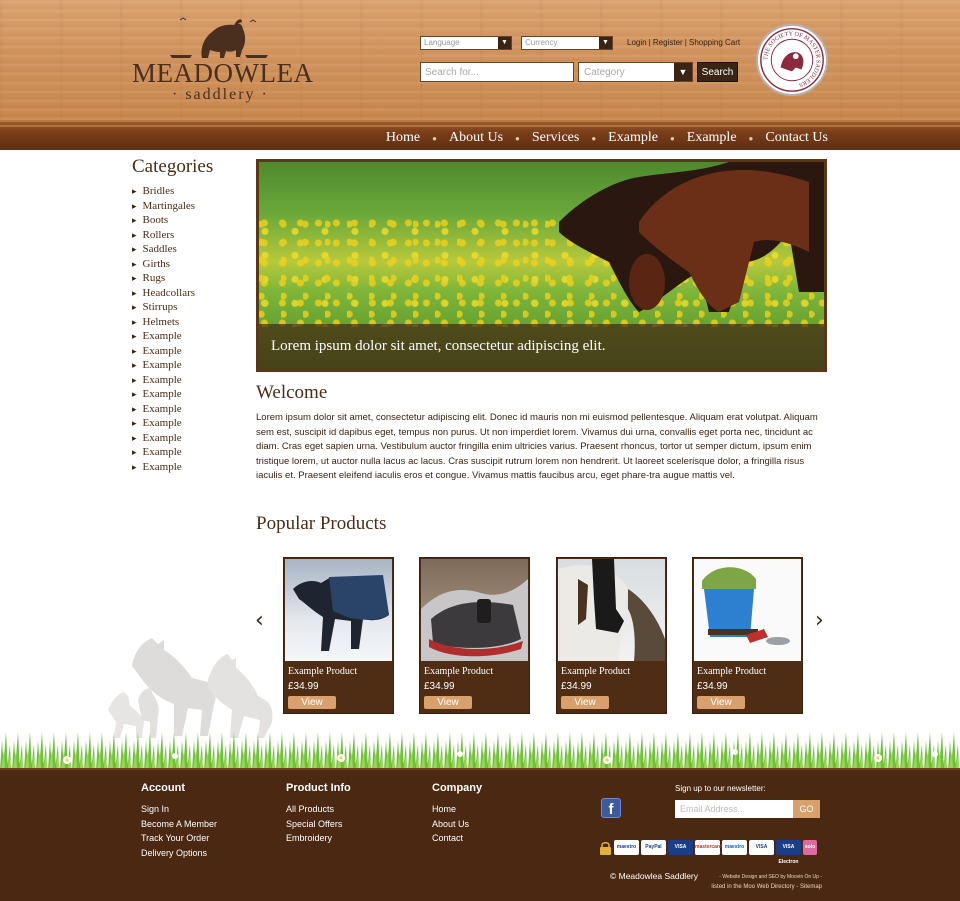 This screenshot has width=960, height=901. I want to click on category-item: Saddles, so click(163, 249).